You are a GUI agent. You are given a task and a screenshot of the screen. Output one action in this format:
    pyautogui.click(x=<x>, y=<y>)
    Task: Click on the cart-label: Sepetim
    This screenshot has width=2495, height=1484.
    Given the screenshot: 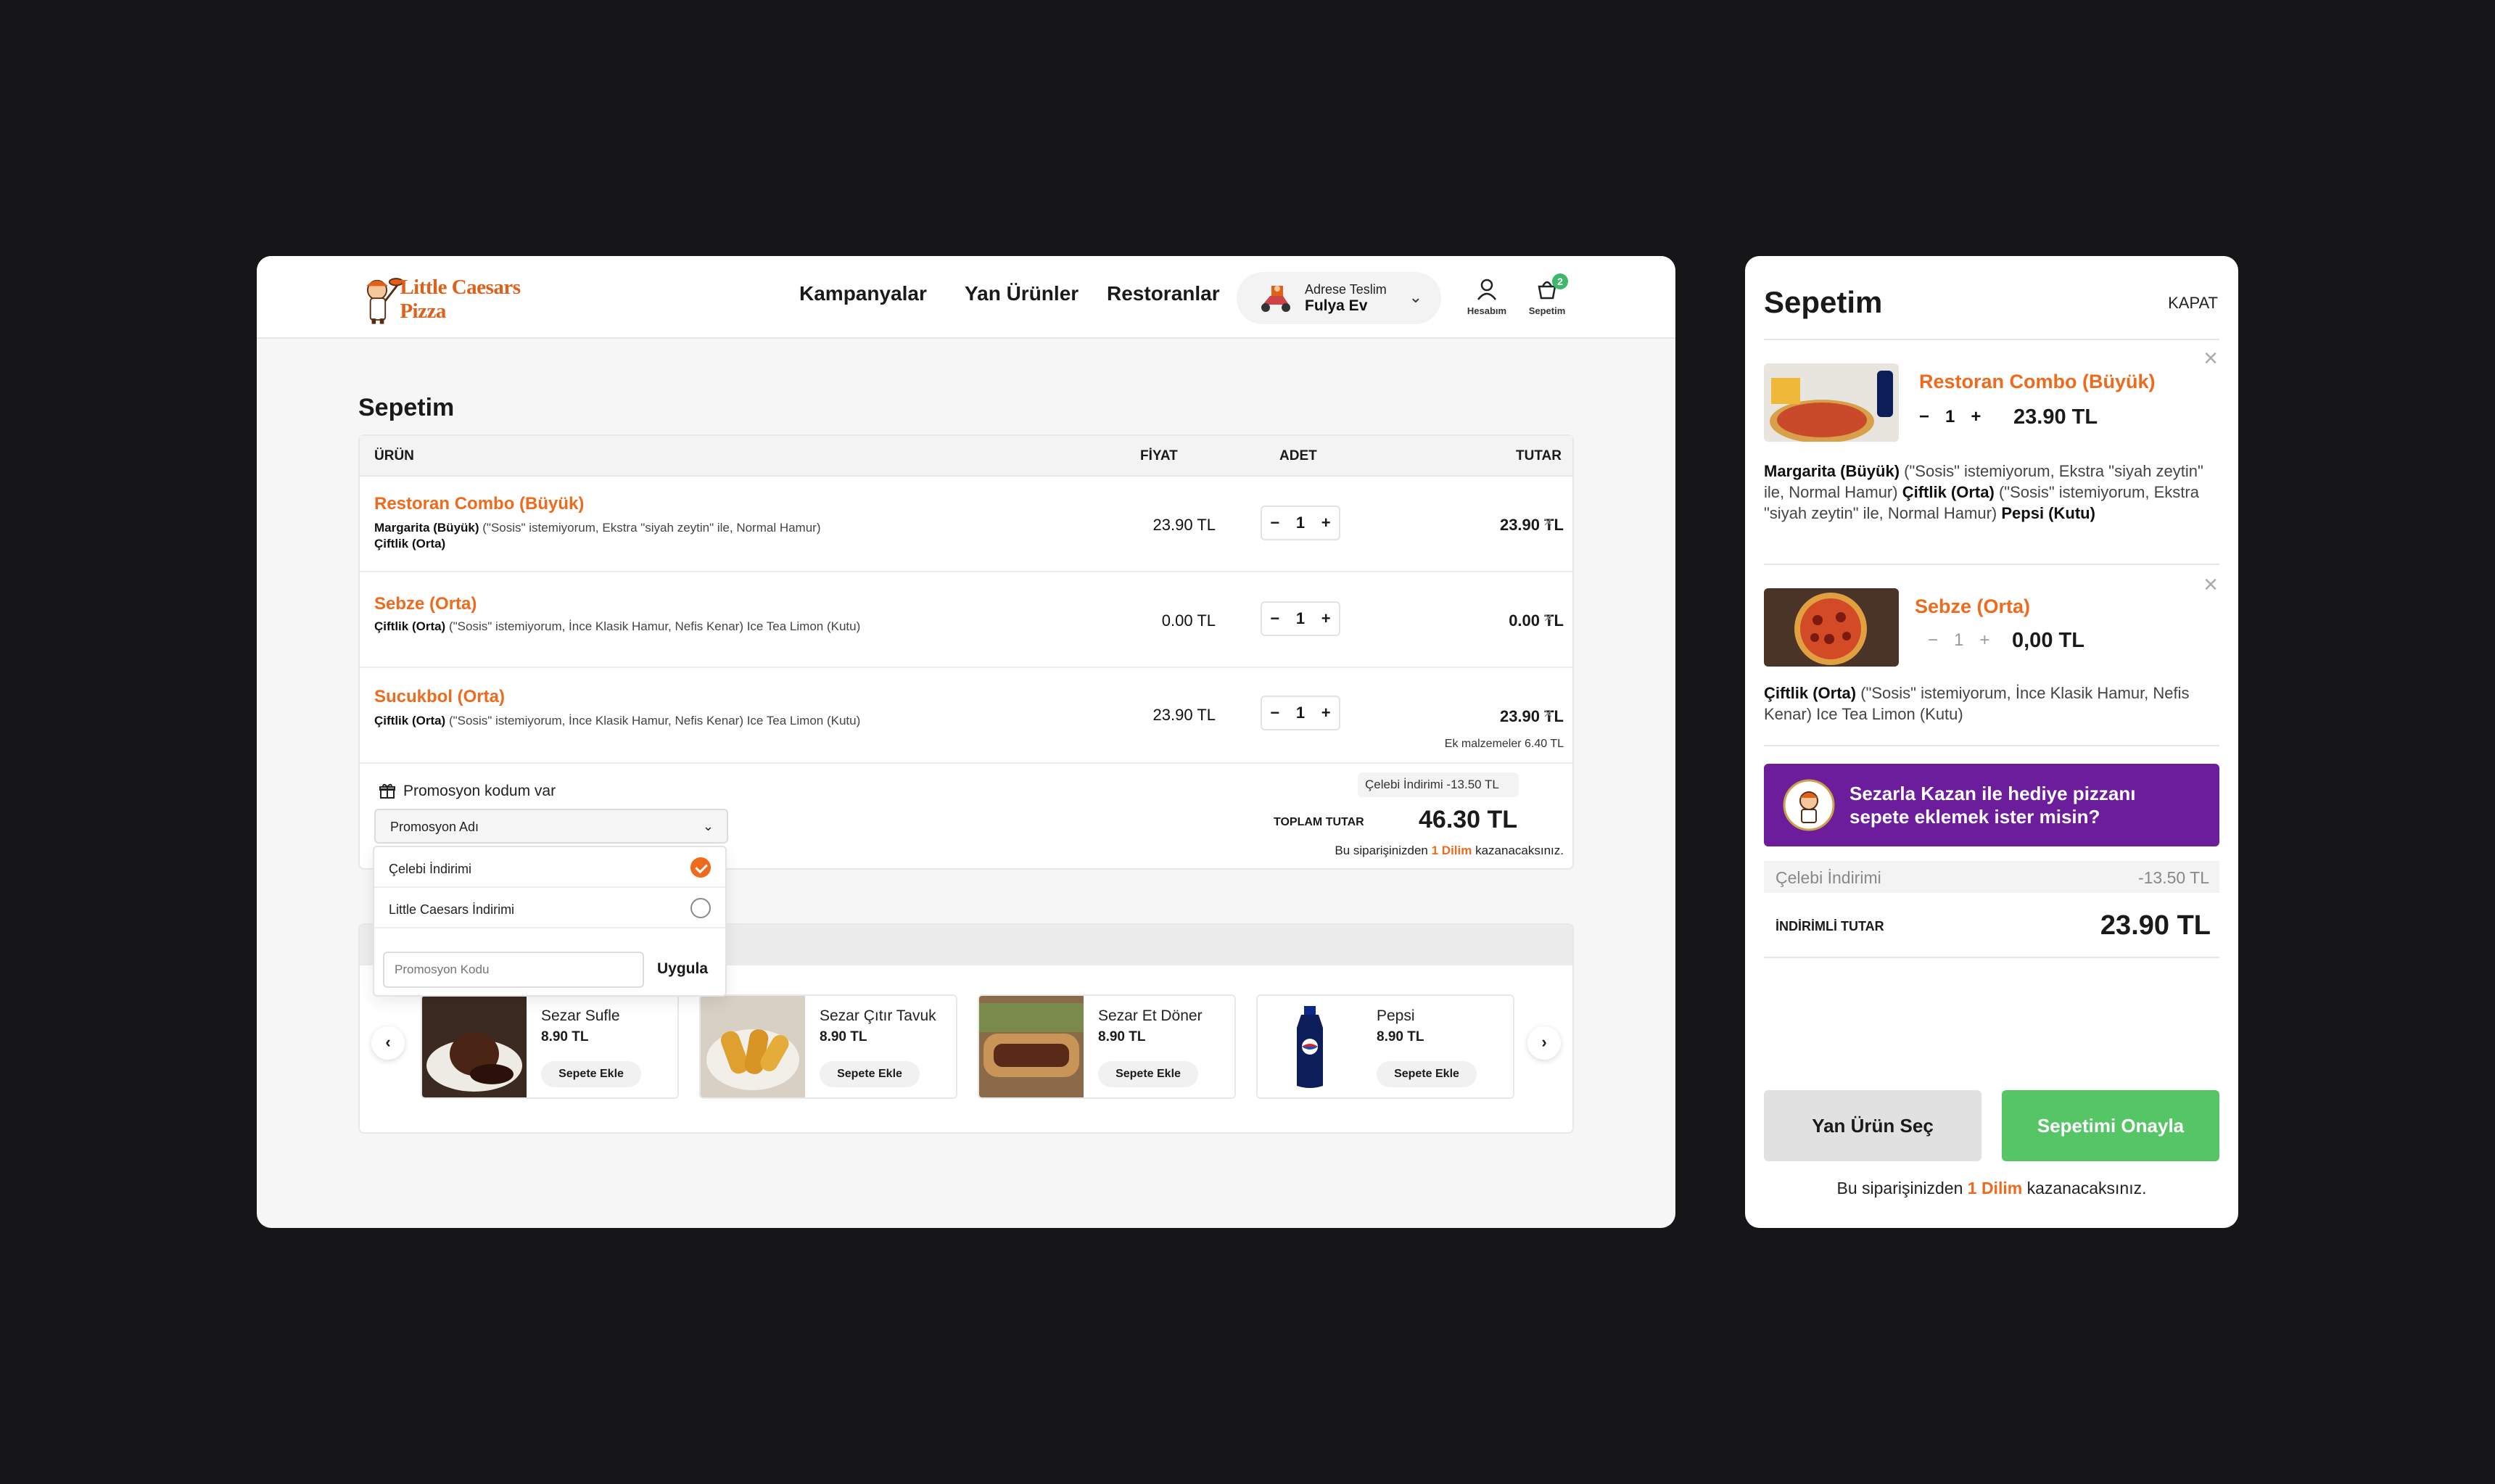 What is the action you would take?
    pyautogui.click(x=1547, y=310)
    